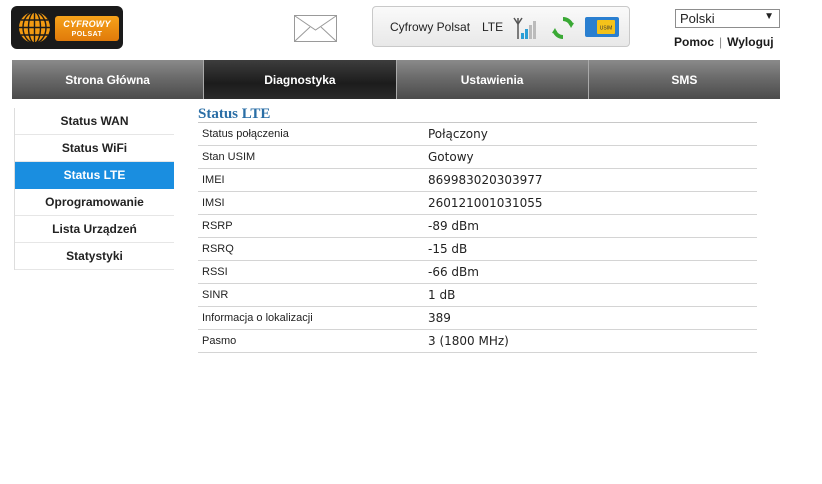 The width and height of the screenshot is (822, 484). What do you see at coordinates (34, 27) in the screenshot?
I see `globe-logo-icon` at bounding box center [34, 27].